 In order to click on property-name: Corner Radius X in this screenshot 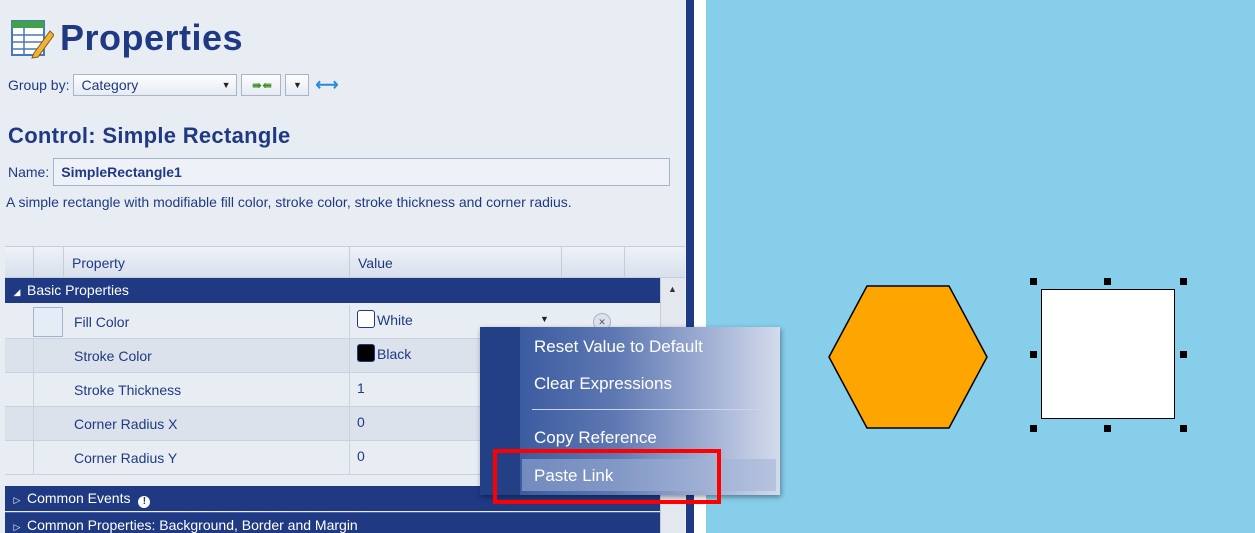, I will do `click(126, 424)`.